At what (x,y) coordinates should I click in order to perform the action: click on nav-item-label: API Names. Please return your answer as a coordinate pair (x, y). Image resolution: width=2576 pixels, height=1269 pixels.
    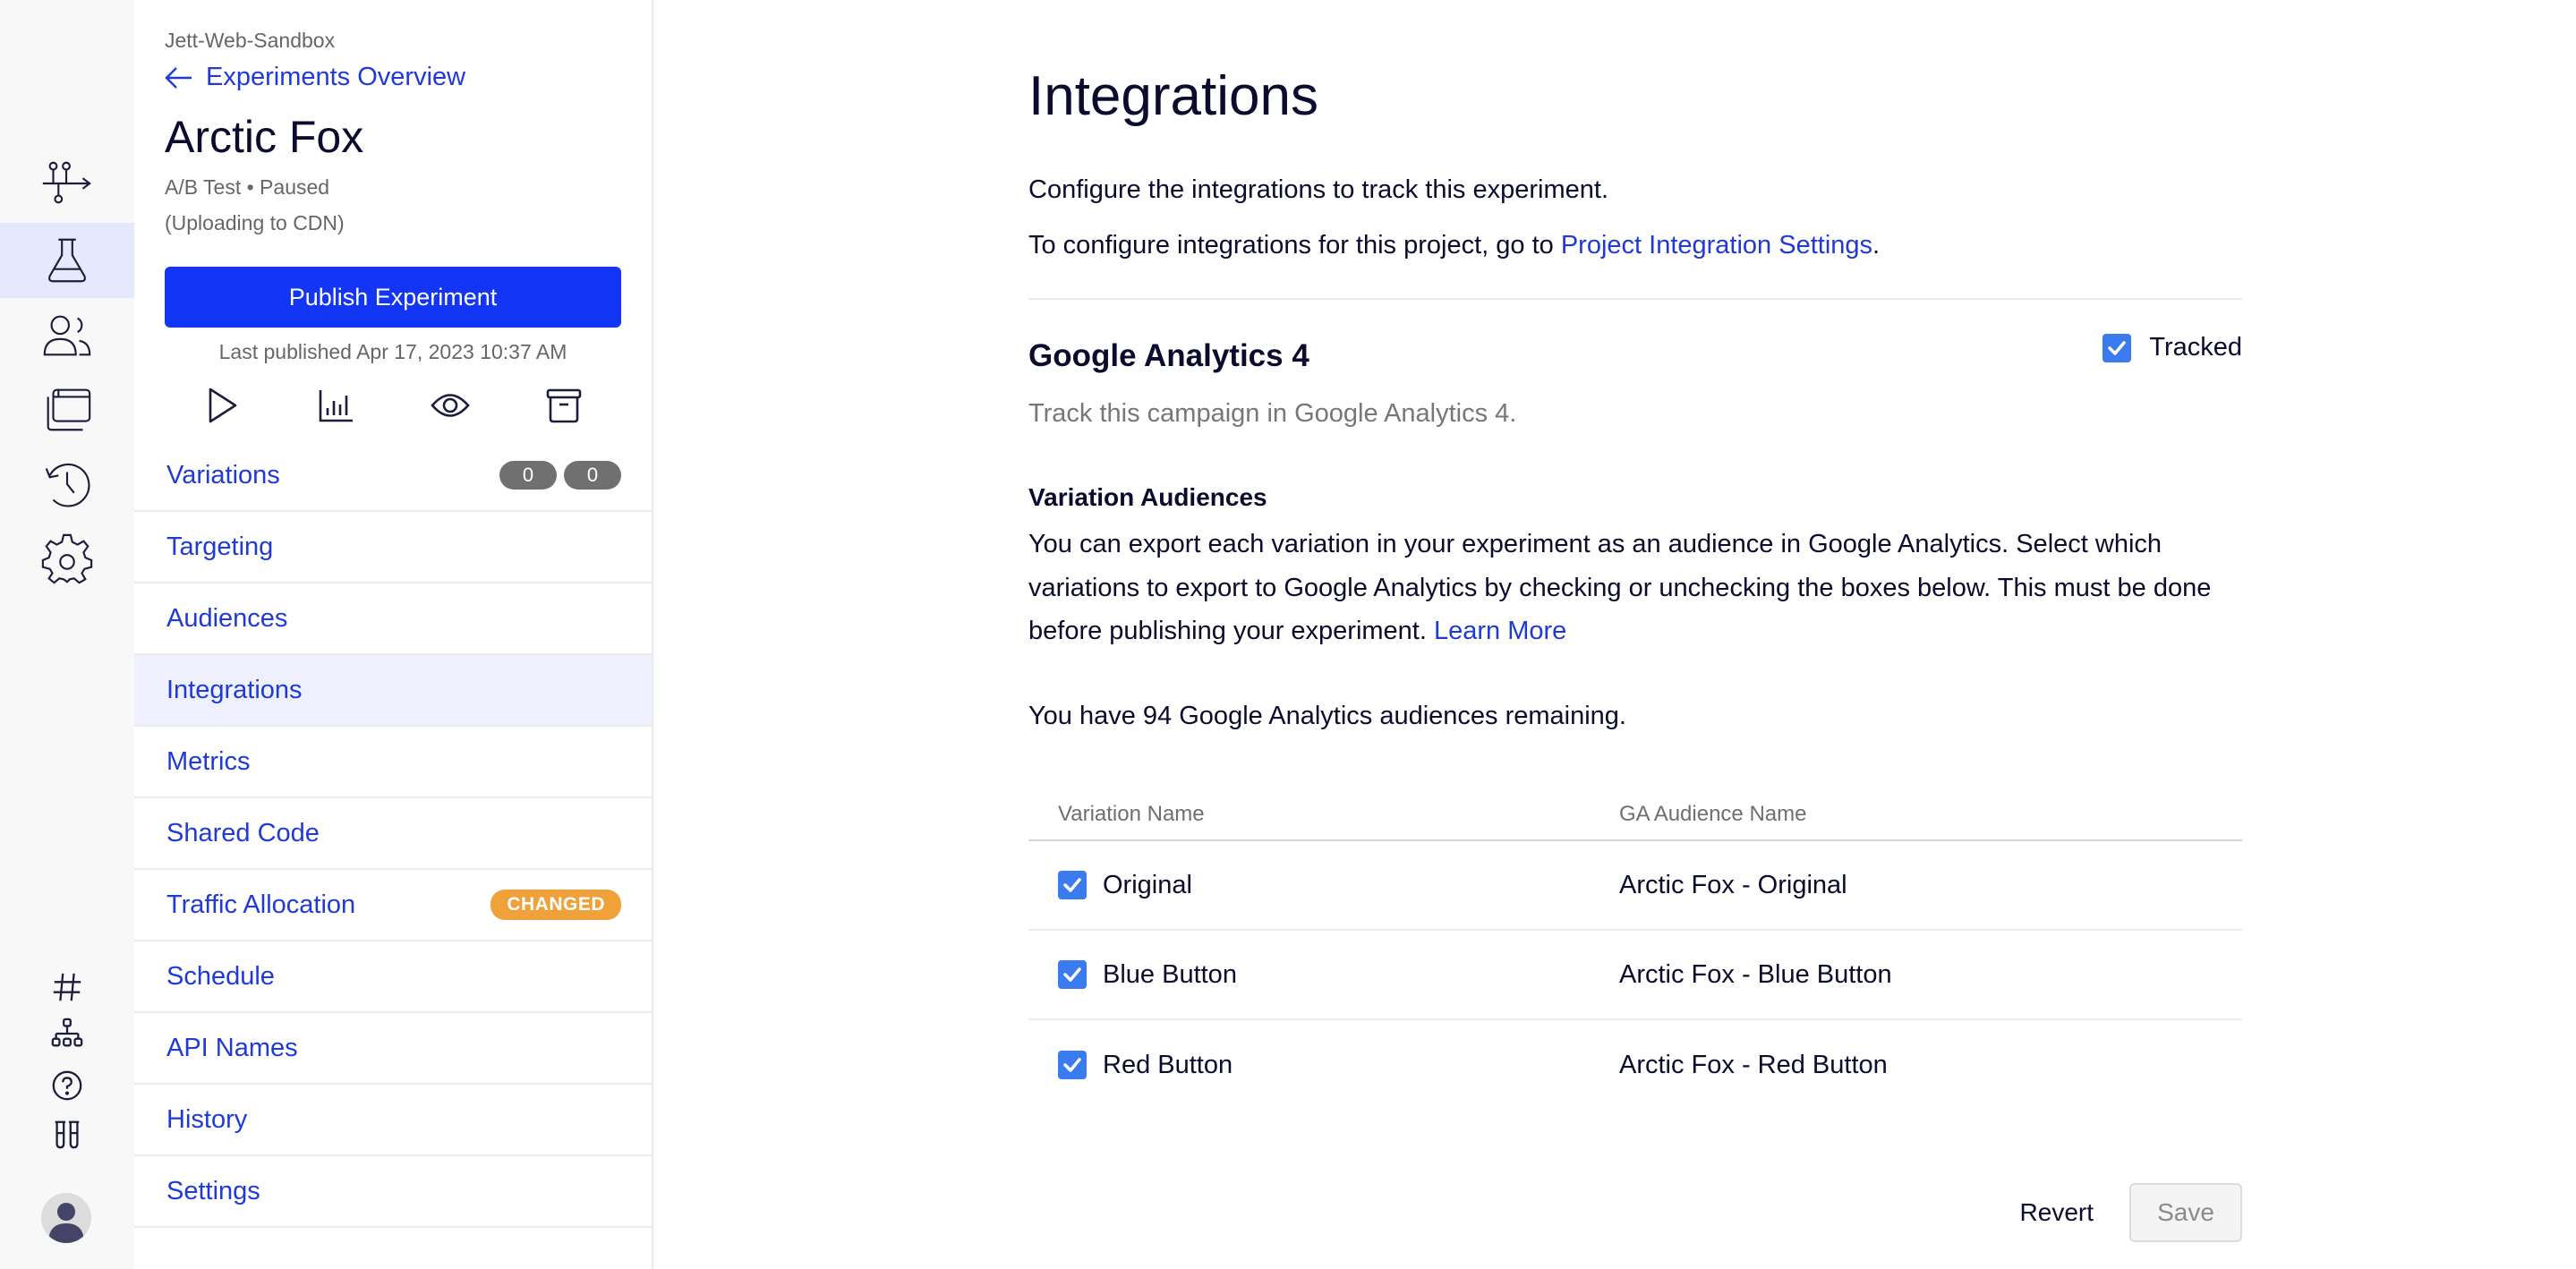
    Looking at the image, I should click on (232, 1048).